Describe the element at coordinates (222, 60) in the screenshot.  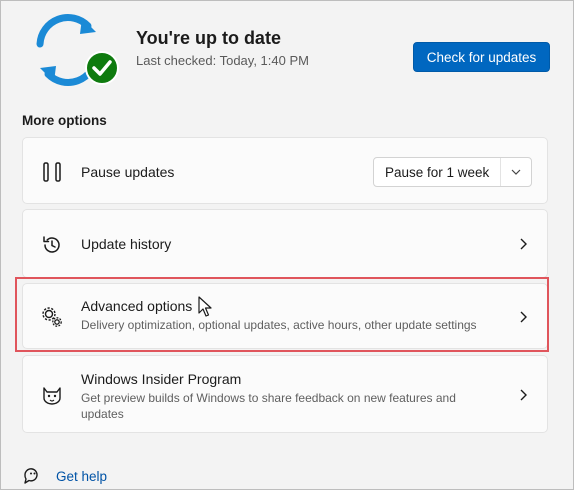
I see `last-checked-text: Last checked: Today, 1:40 PM` at that location.